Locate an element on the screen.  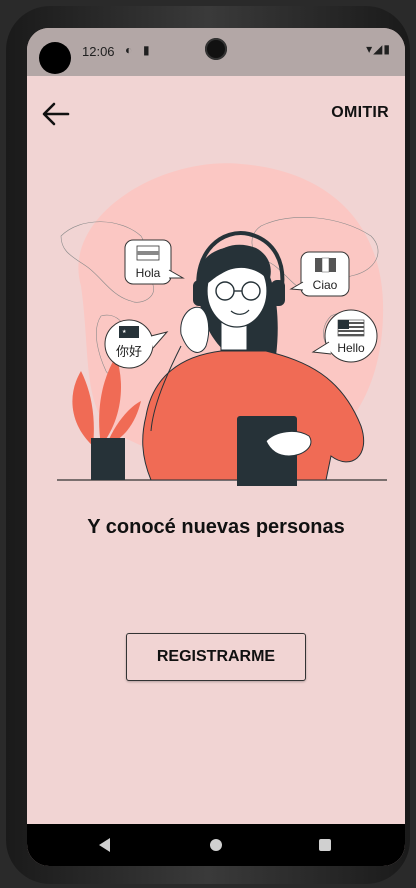
flag-icon is located at coordinates (148, 253).